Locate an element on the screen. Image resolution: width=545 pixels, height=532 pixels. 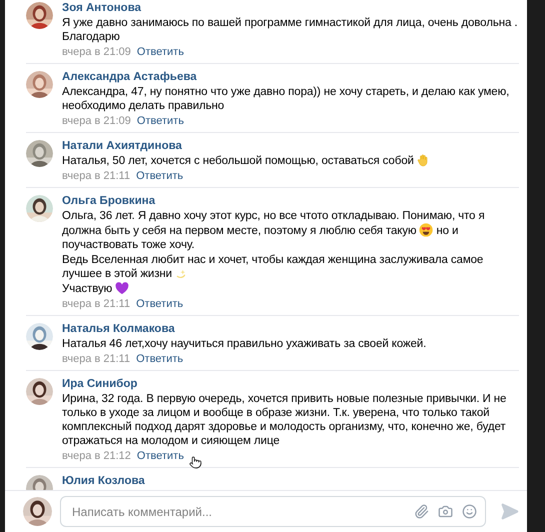
author-name: Ольга Бровкина is located at coordinates (109, 201).